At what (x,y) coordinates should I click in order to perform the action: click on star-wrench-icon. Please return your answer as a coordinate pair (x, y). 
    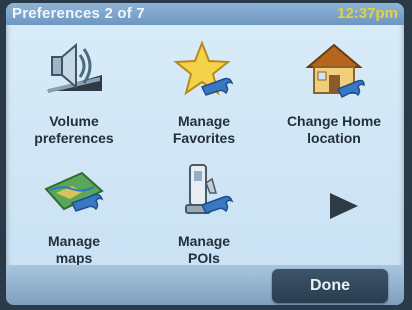
    Looking at the image, I should click on (203, 68).